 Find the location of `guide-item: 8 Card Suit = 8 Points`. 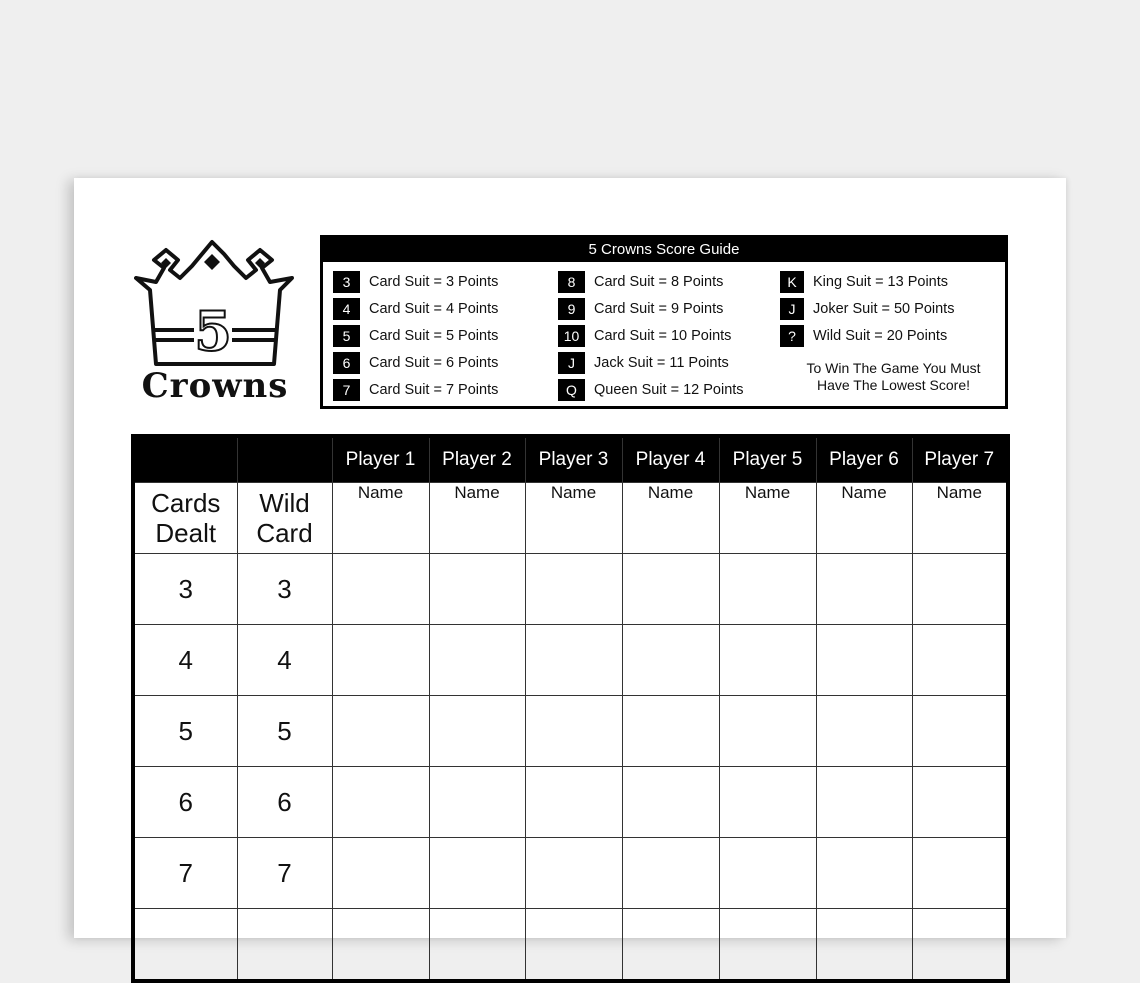

guide-item: 8 Card Suit = 8 Points is located at coordinates (651, 282).